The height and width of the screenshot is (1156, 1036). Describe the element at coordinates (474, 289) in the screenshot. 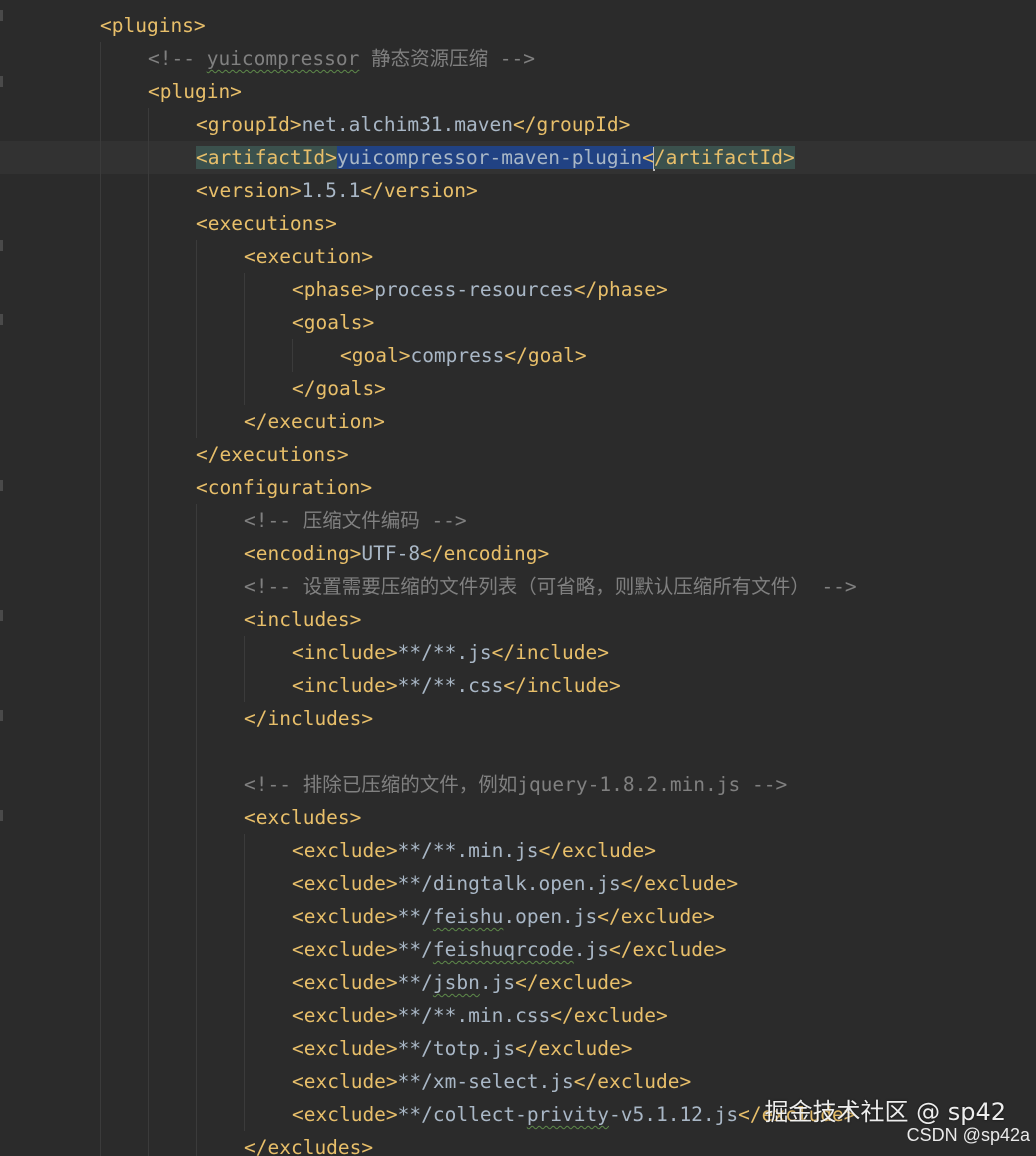

I see `xml-text: process-resources` at that location.